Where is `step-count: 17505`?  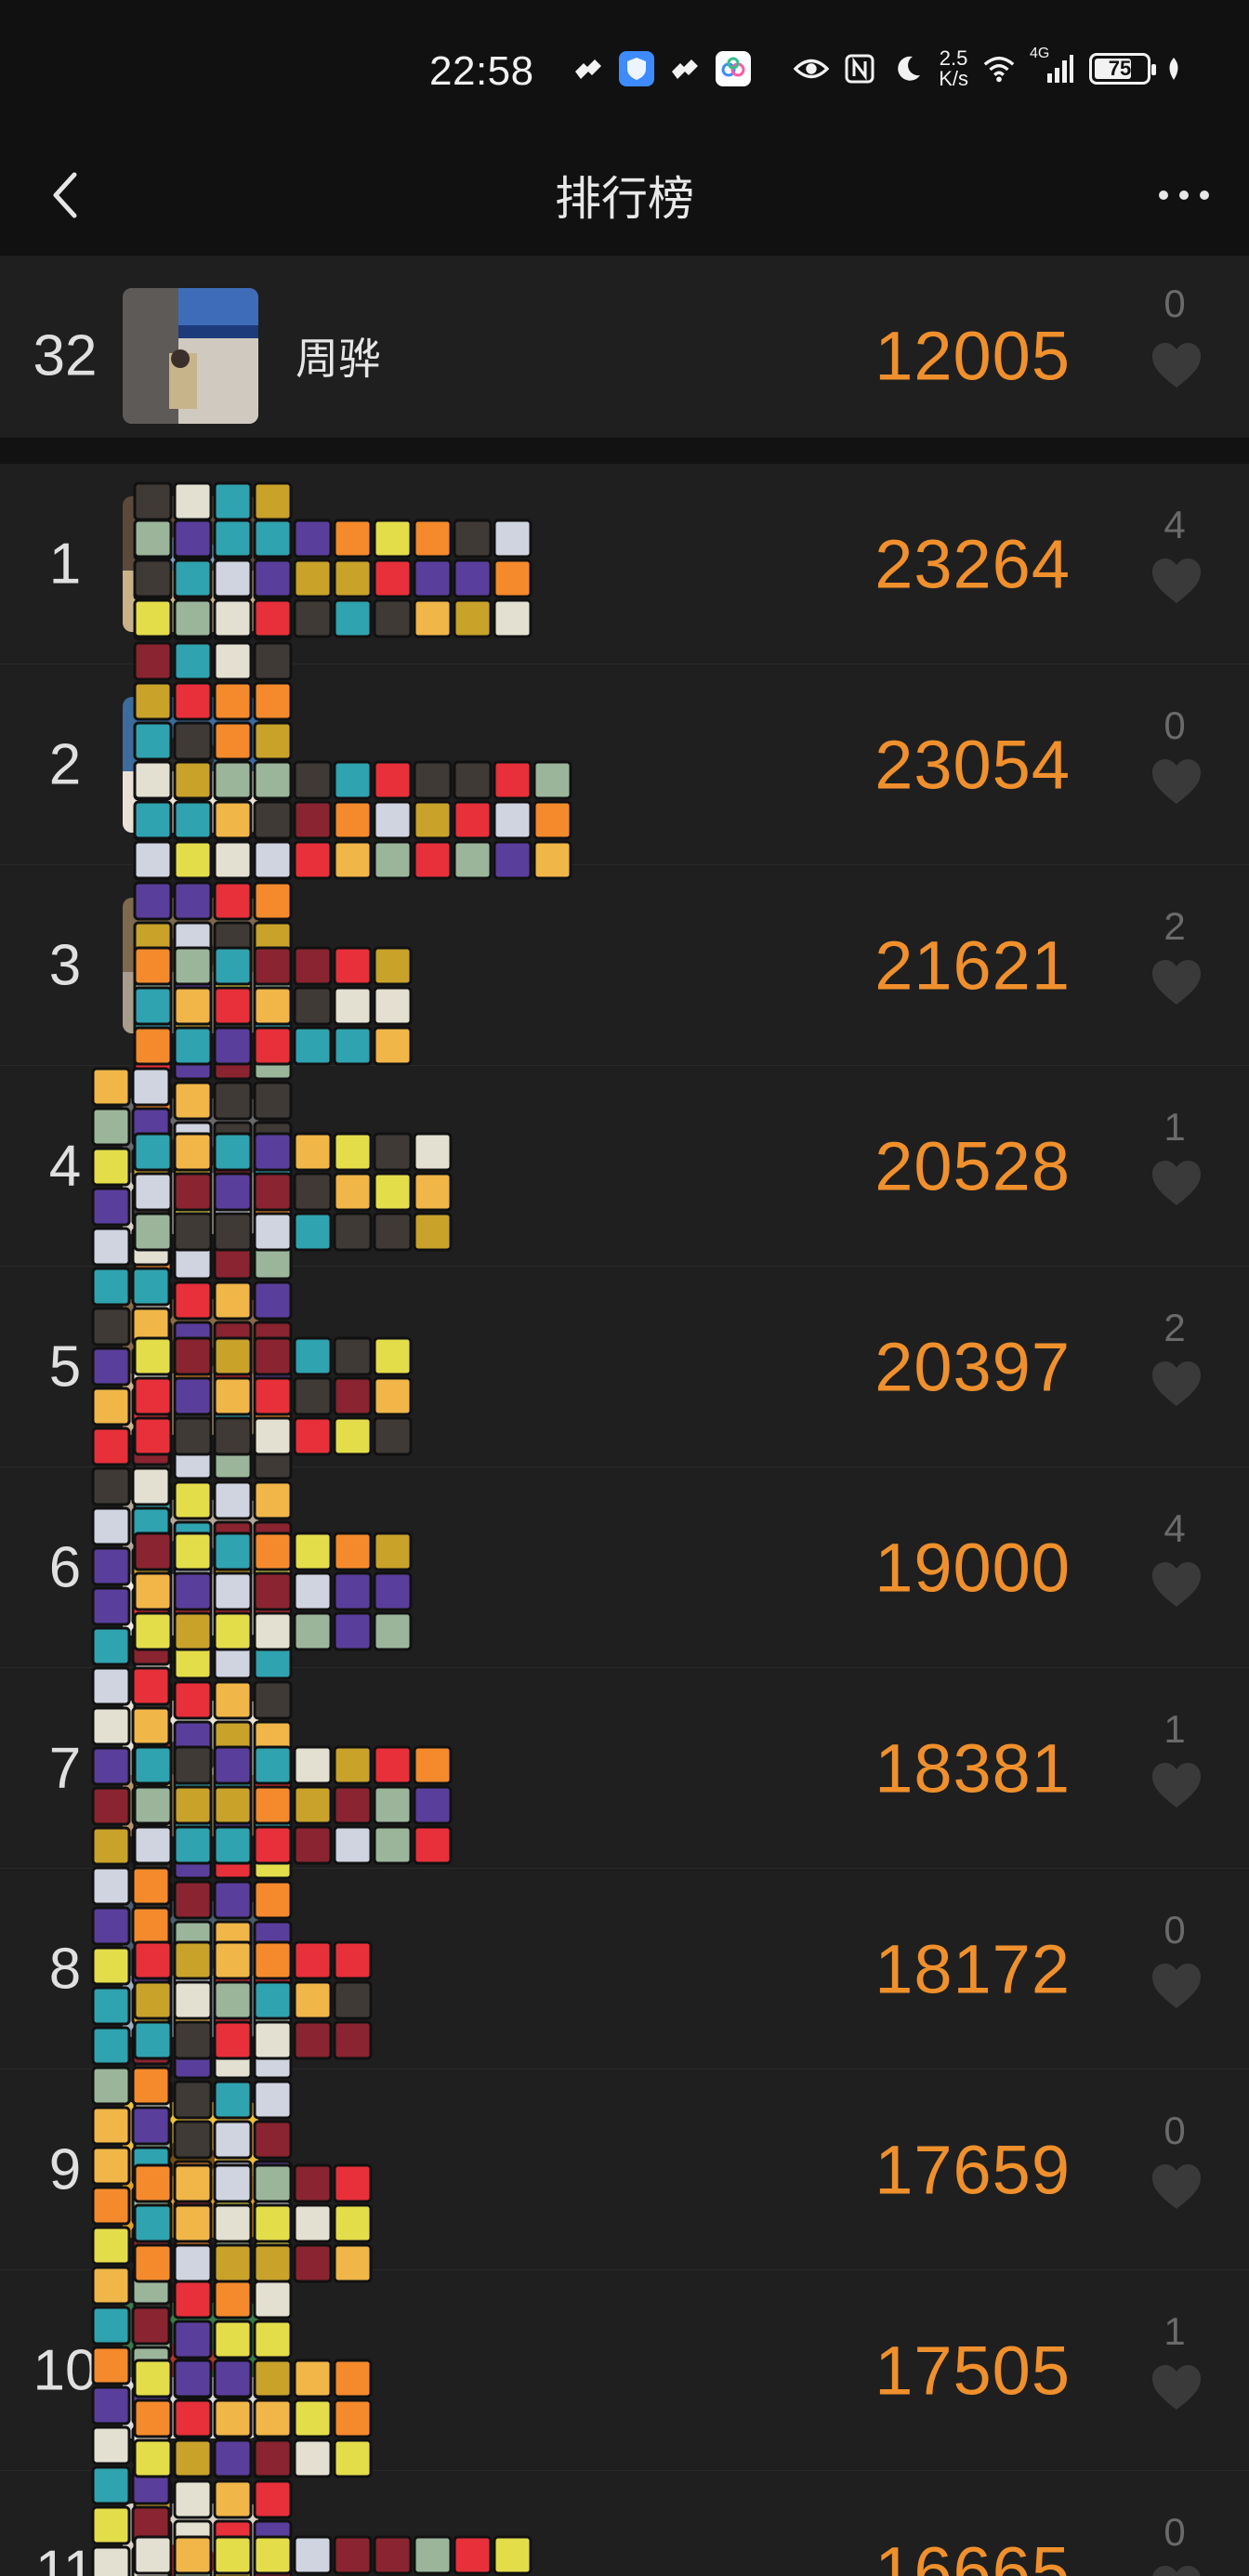
step-count: 17505 is located at coordinates (972, 2370).